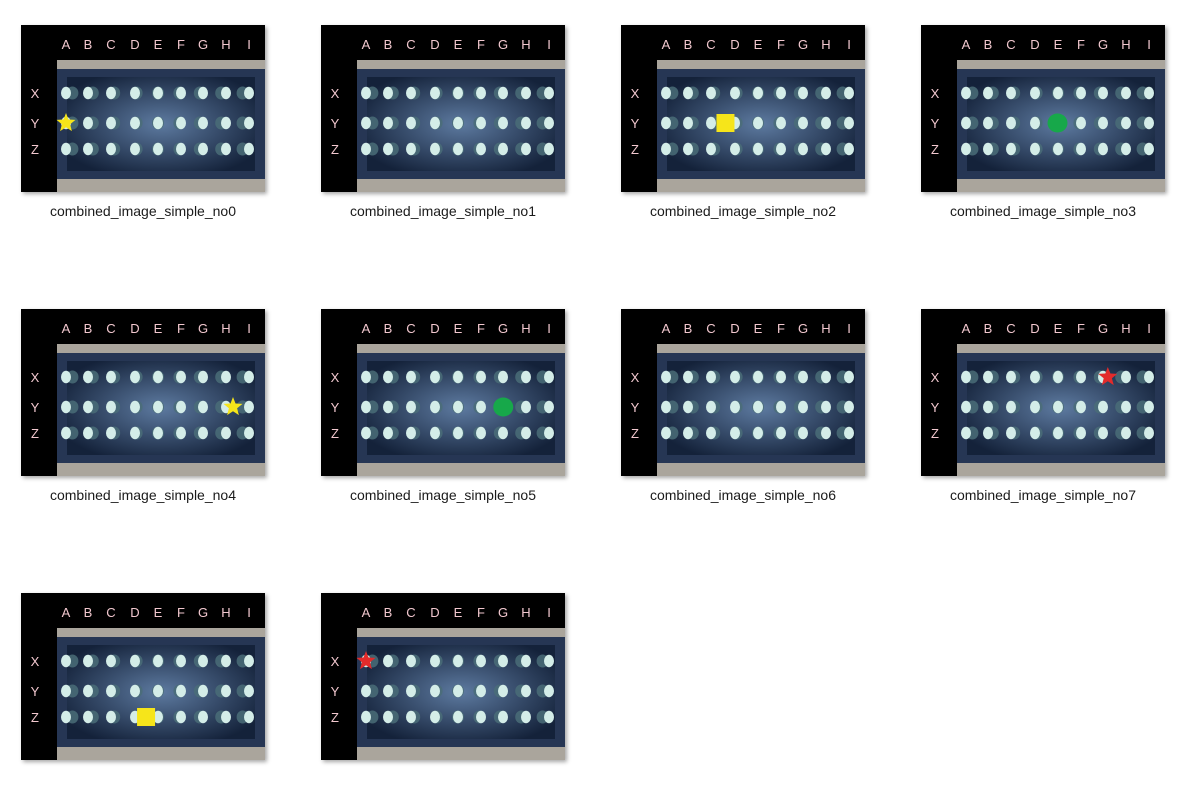 The width and height of the screenshot is (1187, 808). I want to click on file-name: combined_image_simple_no6, so click(742, 495).